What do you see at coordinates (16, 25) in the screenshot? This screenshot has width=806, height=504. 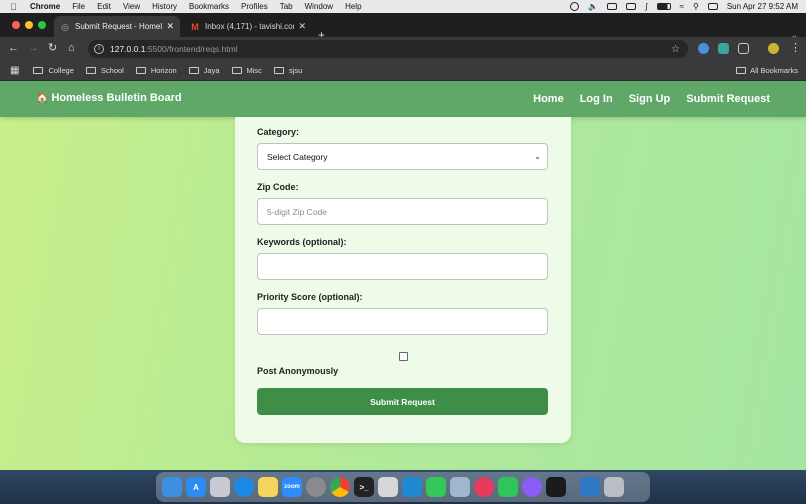 I see `close-window-button` at bounding box center [16, 25].